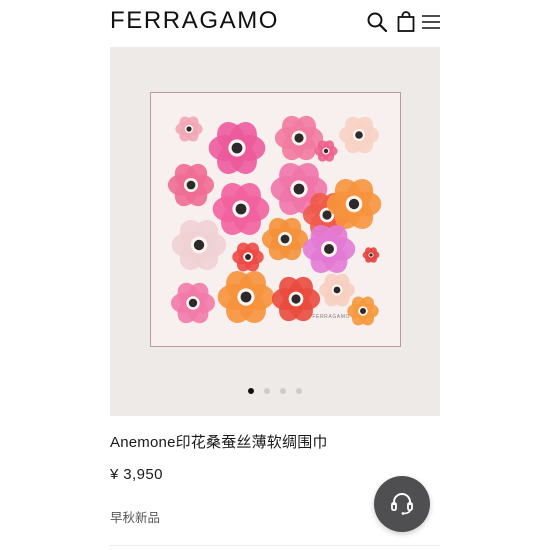 This screenshot has width=550, height=550. Describe the element at coordinates (275, 545) in the screenshot. I see `divider` at that location.